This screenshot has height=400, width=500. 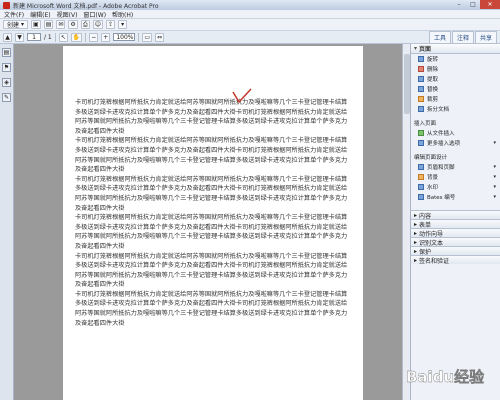 What do you see at coordinates (425, 124) in the screenshot?
I see `insert-pages-header: 插入页面` at bounding box center [425, 124].